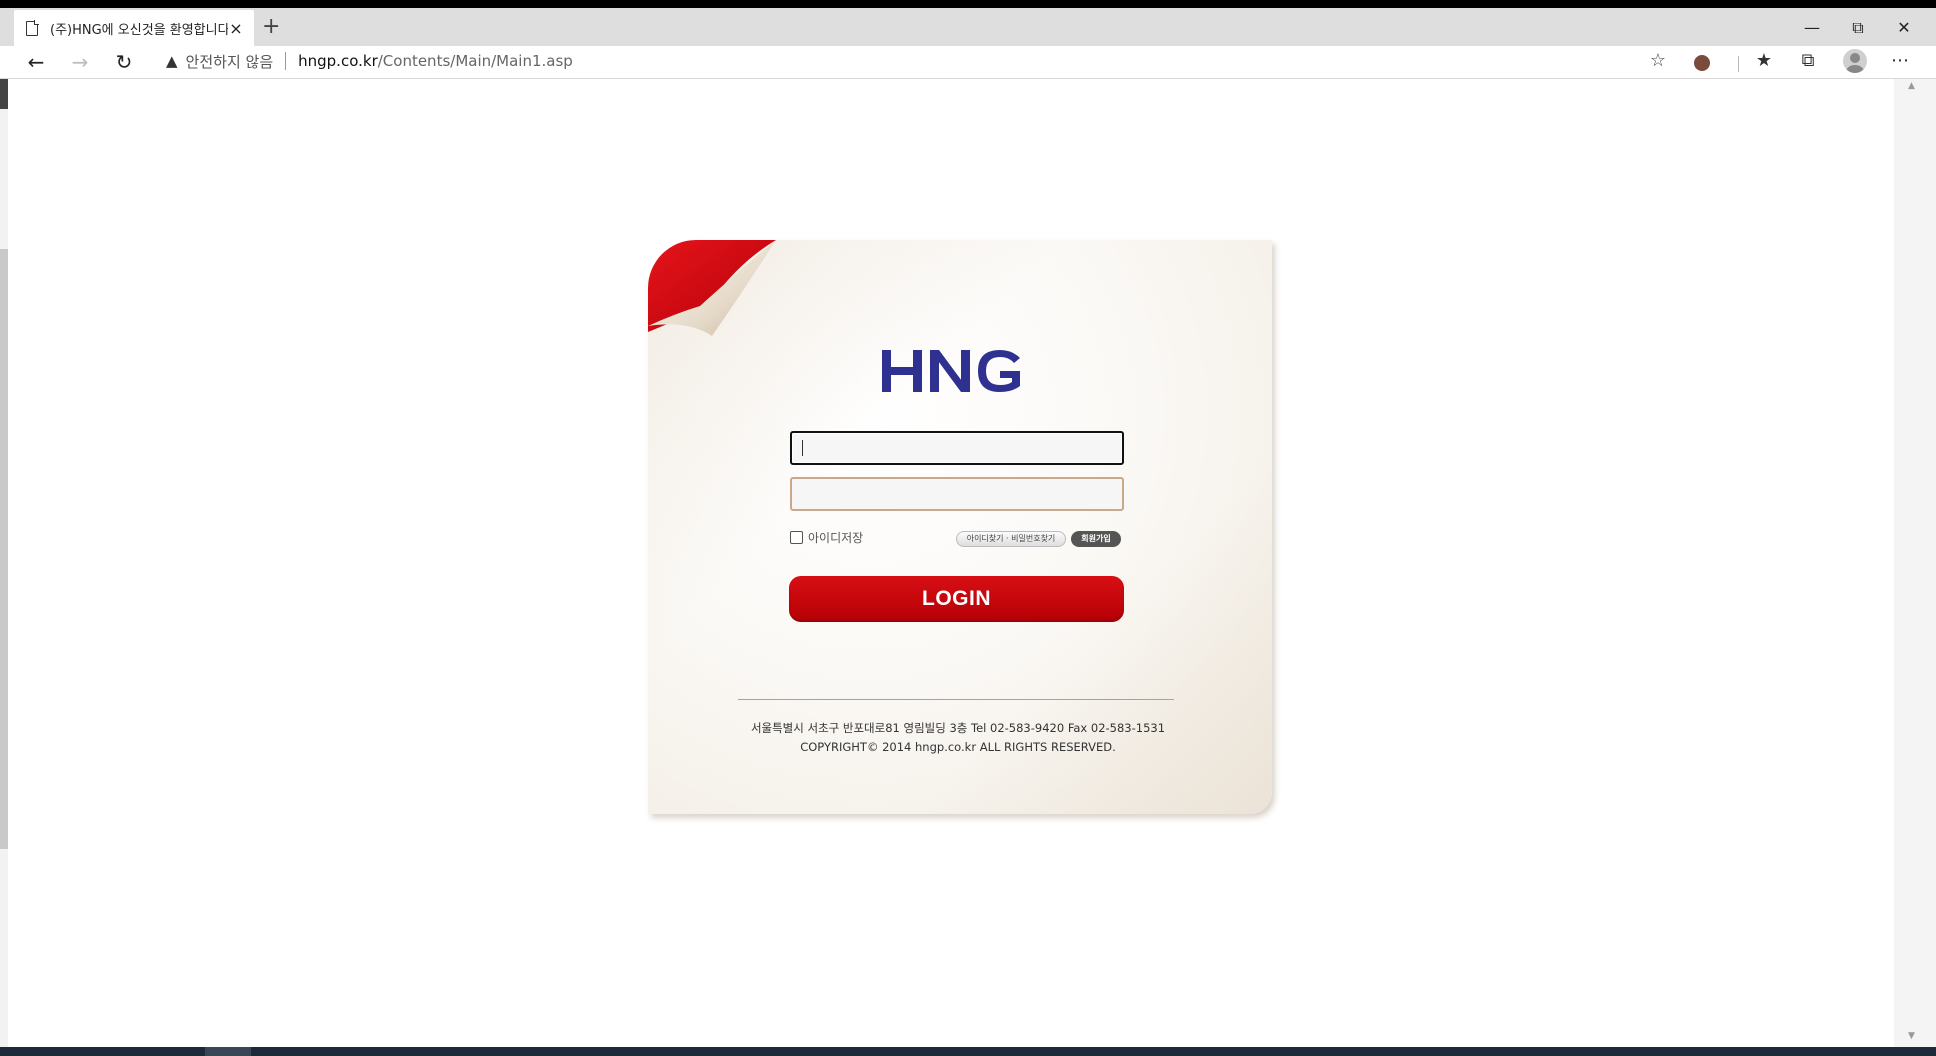 This screenshot has height=1056, width=1936. Describe the element at coordinates (835, 537) in the screenshot. I see `remember-label: 아이디저장` at that location.